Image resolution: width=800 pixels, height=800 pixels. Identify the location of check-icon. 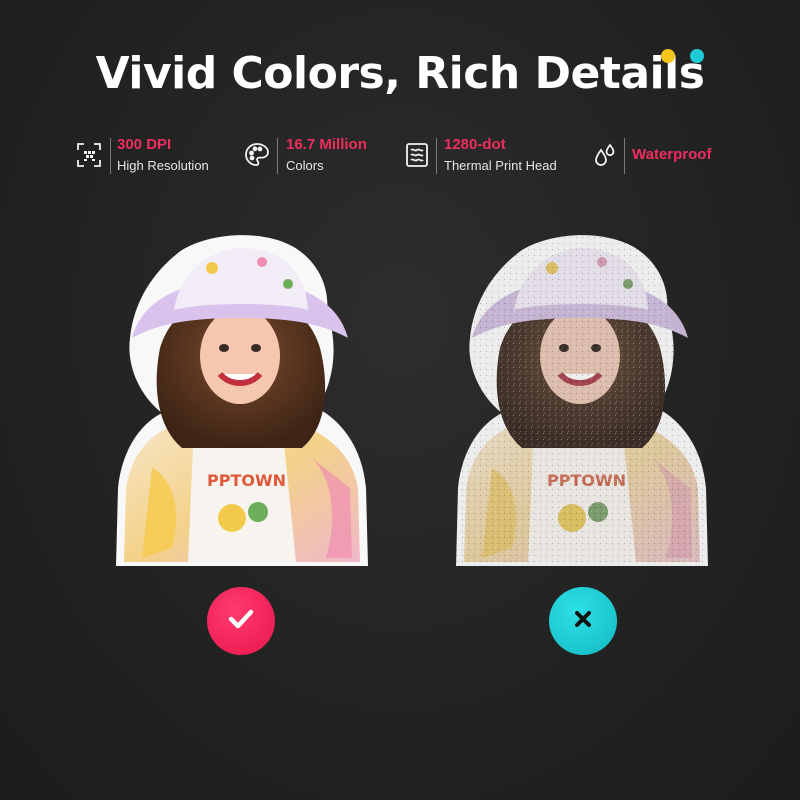
(241, 621).